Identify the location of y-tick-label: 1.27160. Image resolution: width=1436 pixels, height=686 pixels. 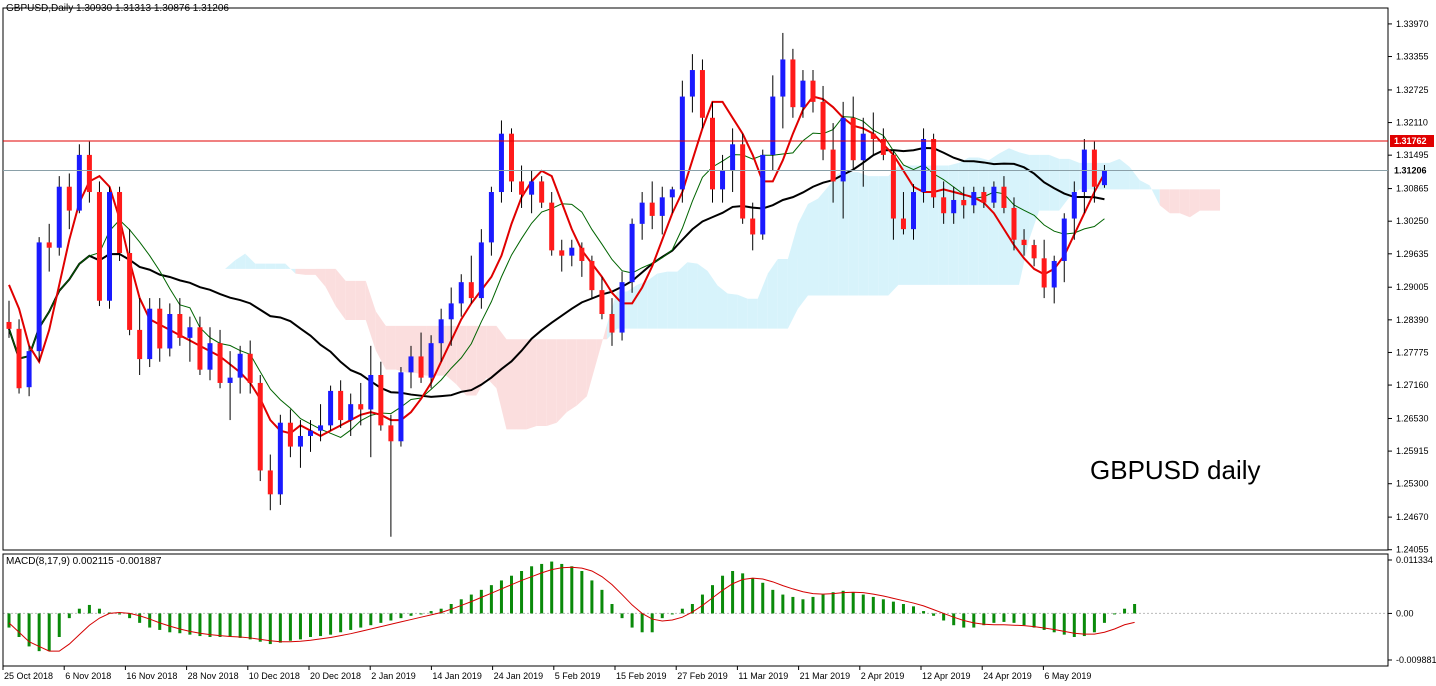
(1412, 385).